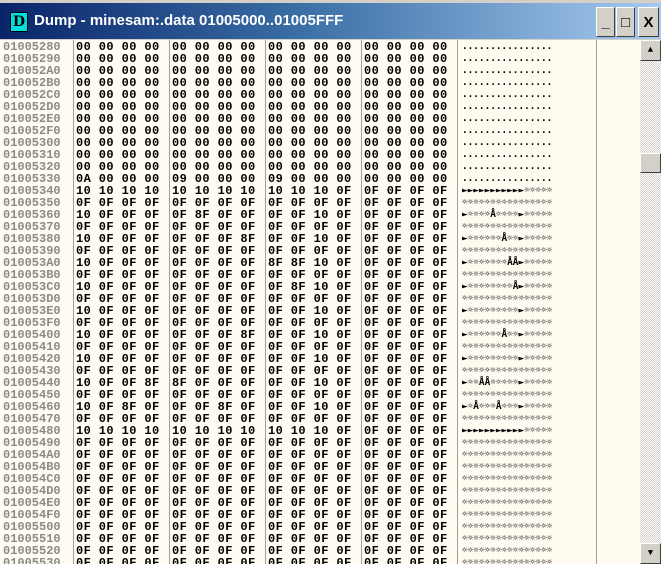  What do you see at coordinates (625, 22) in the screenshot?
I see `maximize-button: □` at bounding box center [625, 22].